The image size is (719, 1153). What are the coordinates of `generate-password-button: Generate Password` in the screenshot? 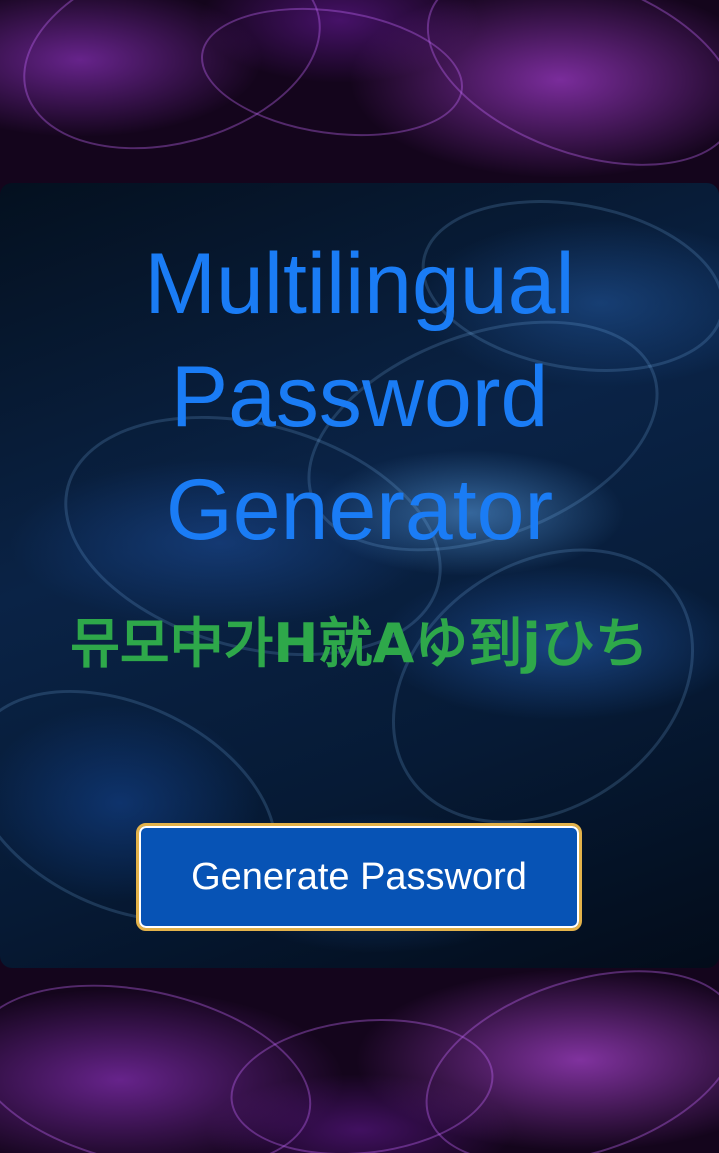 It's located at (359, 877).